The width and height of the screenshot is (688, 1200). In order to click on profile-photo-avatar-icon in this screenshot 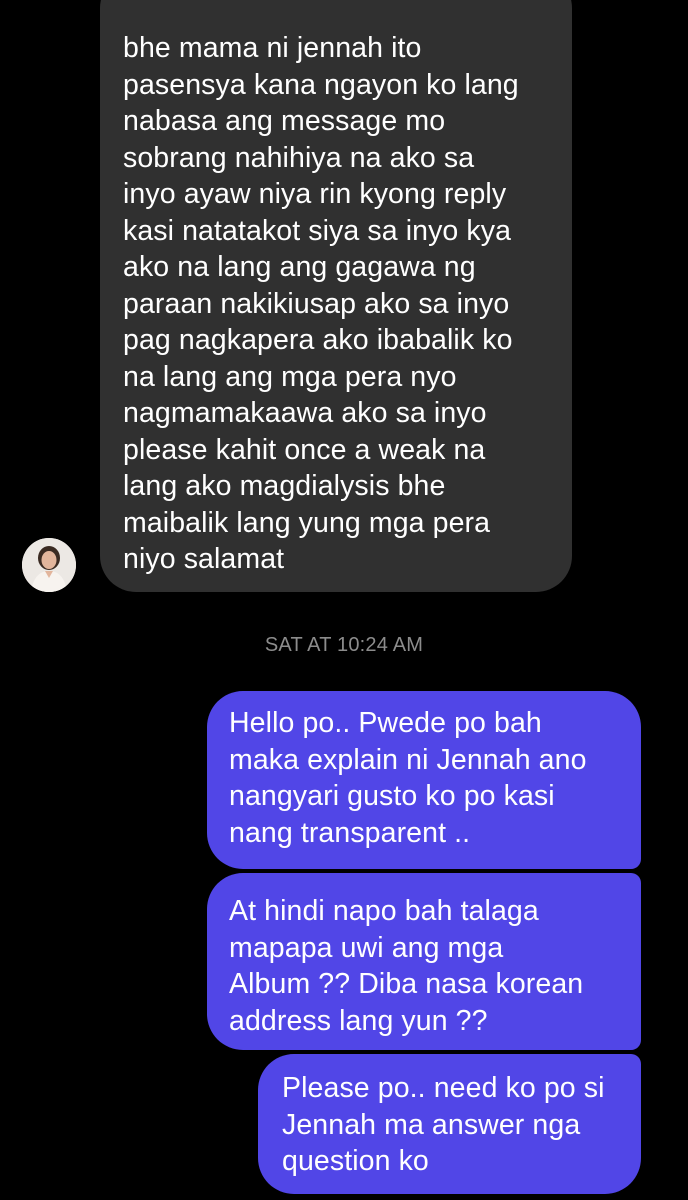, I will do `click(49, 565)`.